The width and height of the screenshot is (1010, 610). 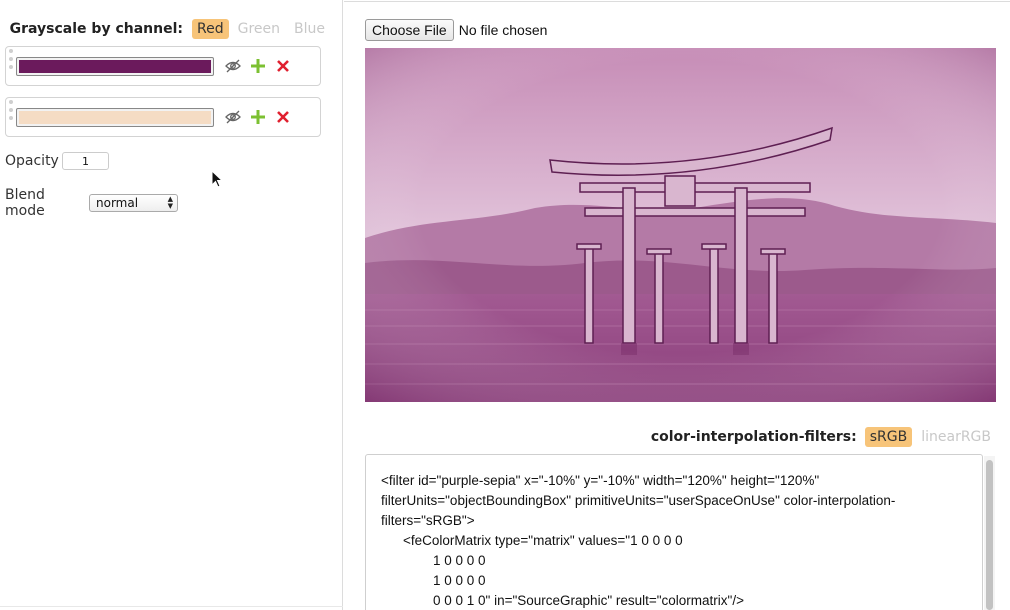 I want to click on channel-green-option: Green, so click(x=259, y=29).